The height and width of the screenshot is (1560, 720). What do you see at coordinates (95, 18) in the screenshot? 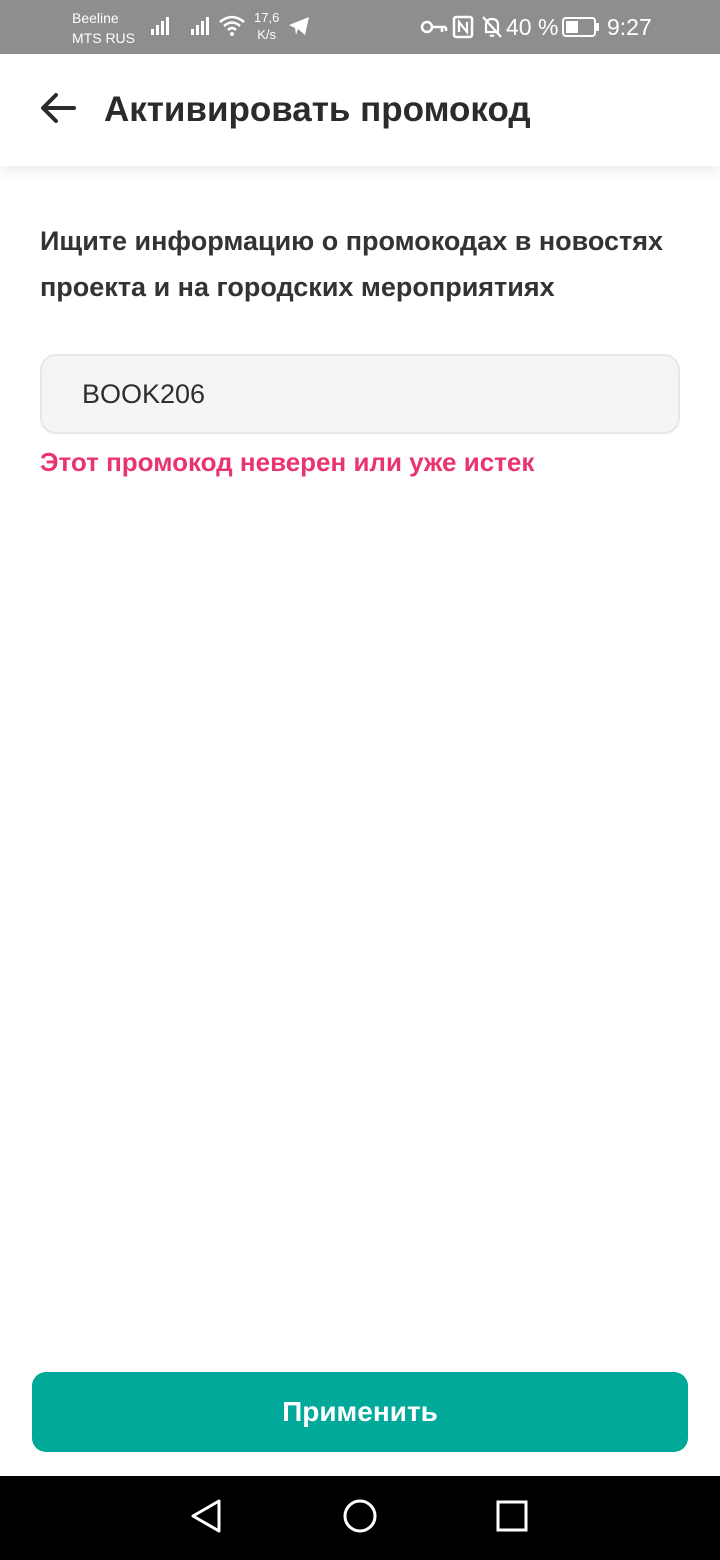
I see `carrier-1: Beeline` at bounding box center [95, 18].